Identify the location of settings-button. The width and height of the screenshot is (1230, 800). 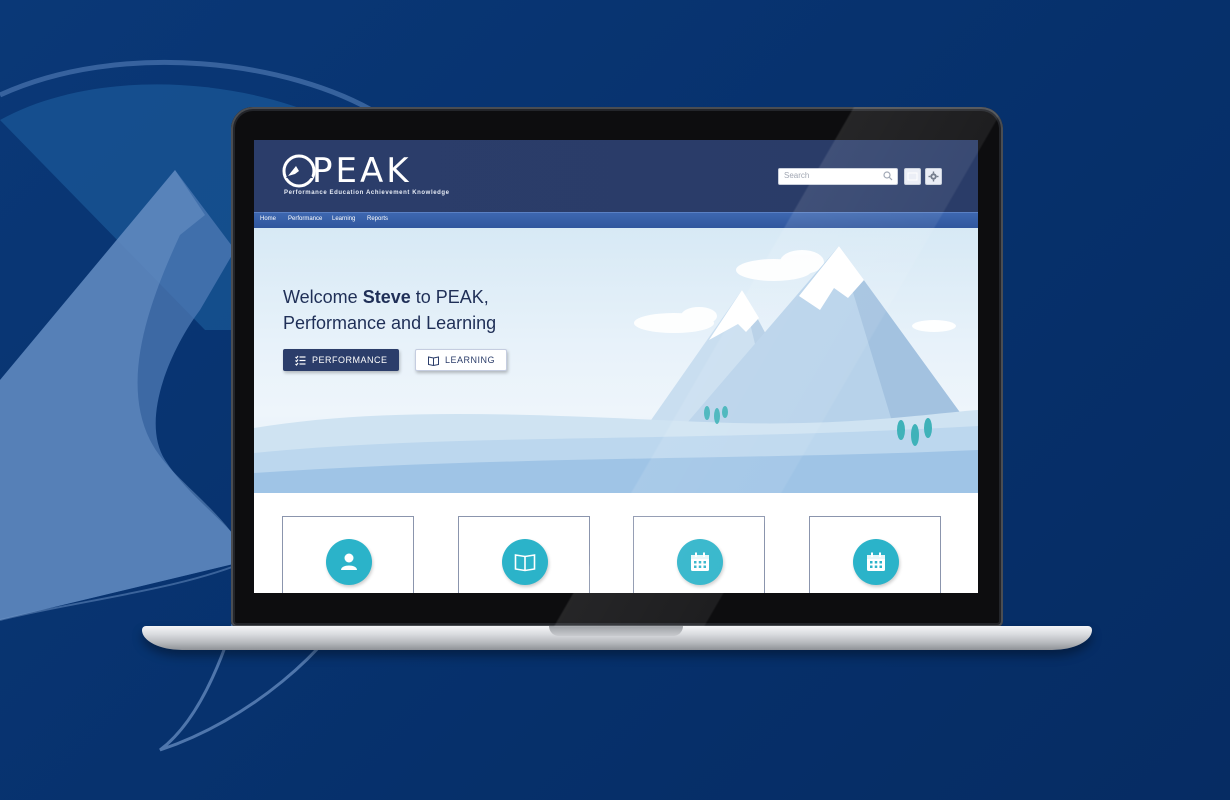
(933, 176).